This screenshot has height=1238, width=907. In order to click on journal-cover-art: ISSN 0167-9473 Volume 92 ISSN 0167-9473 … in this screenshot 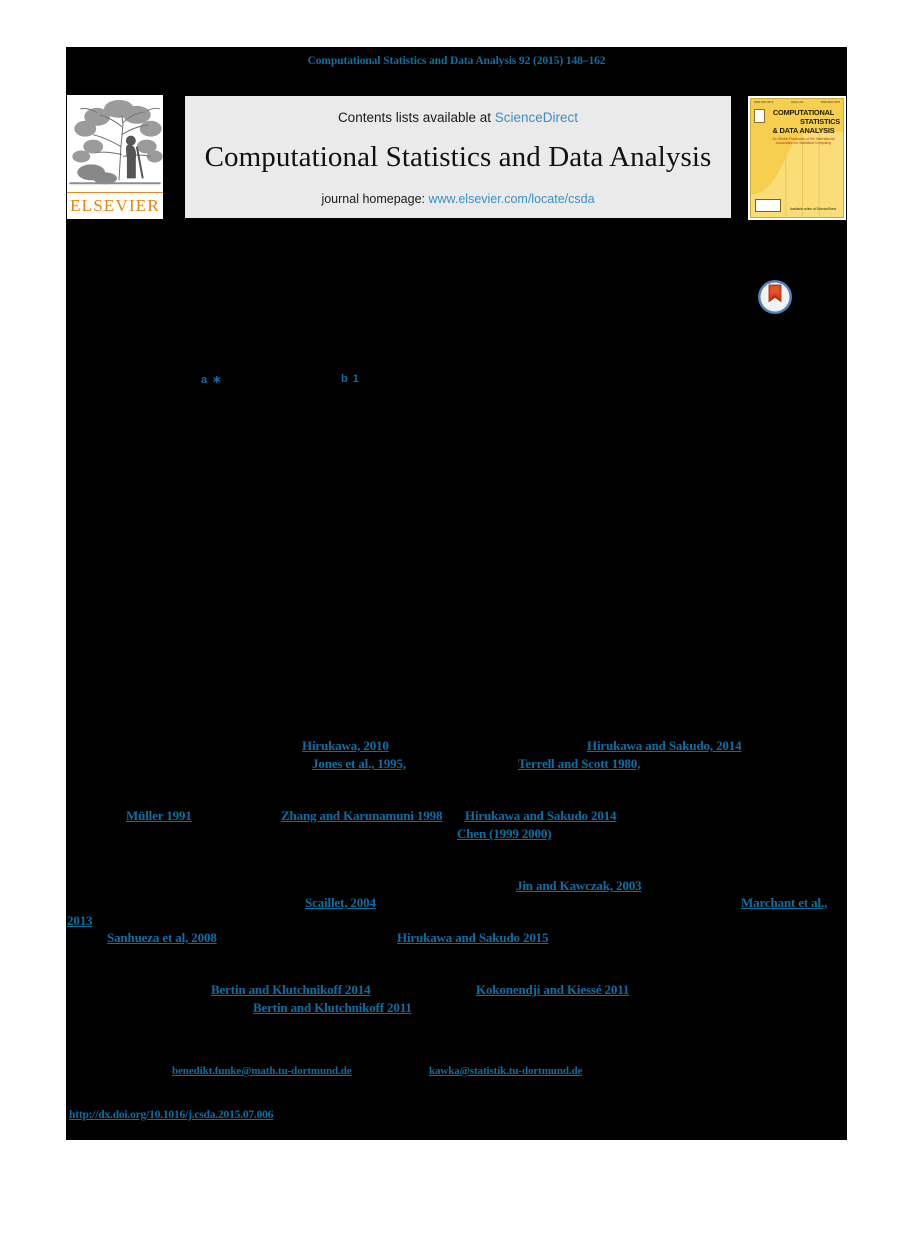, I will do `click(797, 158)`.